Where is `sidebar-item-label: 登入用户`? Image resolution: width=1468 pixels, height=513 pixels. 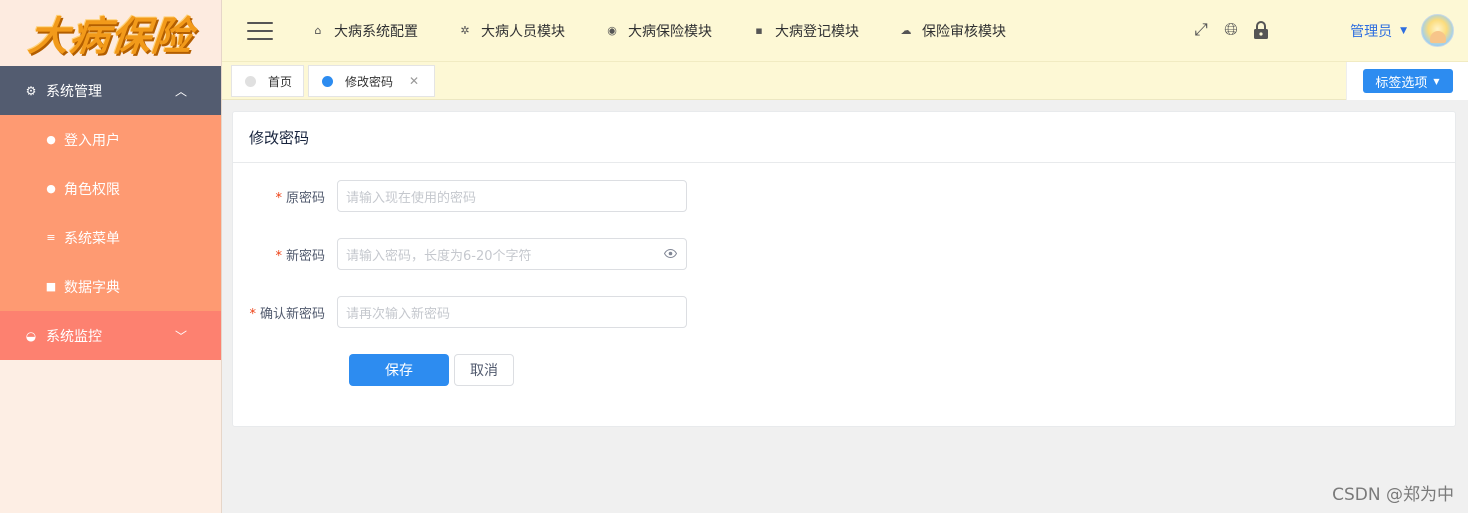 sidebar-item-label: 登入用户 is located at coordinates (92, 140).